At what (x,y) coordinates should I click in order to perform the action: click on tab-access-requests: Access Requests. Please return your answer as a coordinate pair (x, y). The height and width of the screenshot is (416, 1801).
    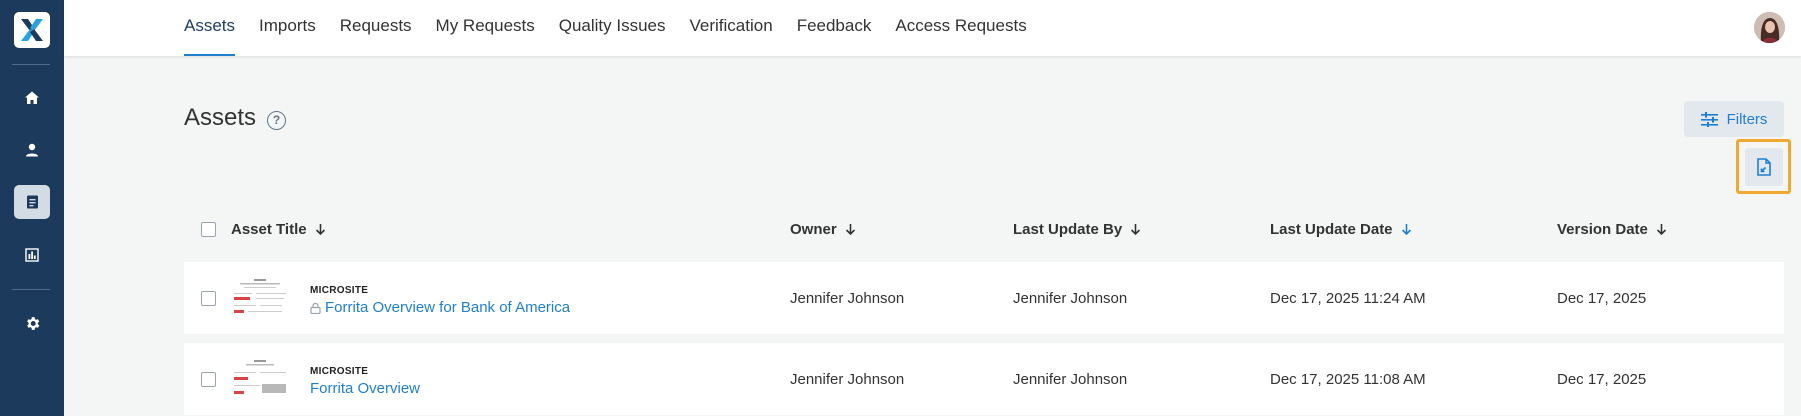
    Looking at the image, I should click on (960, 28).